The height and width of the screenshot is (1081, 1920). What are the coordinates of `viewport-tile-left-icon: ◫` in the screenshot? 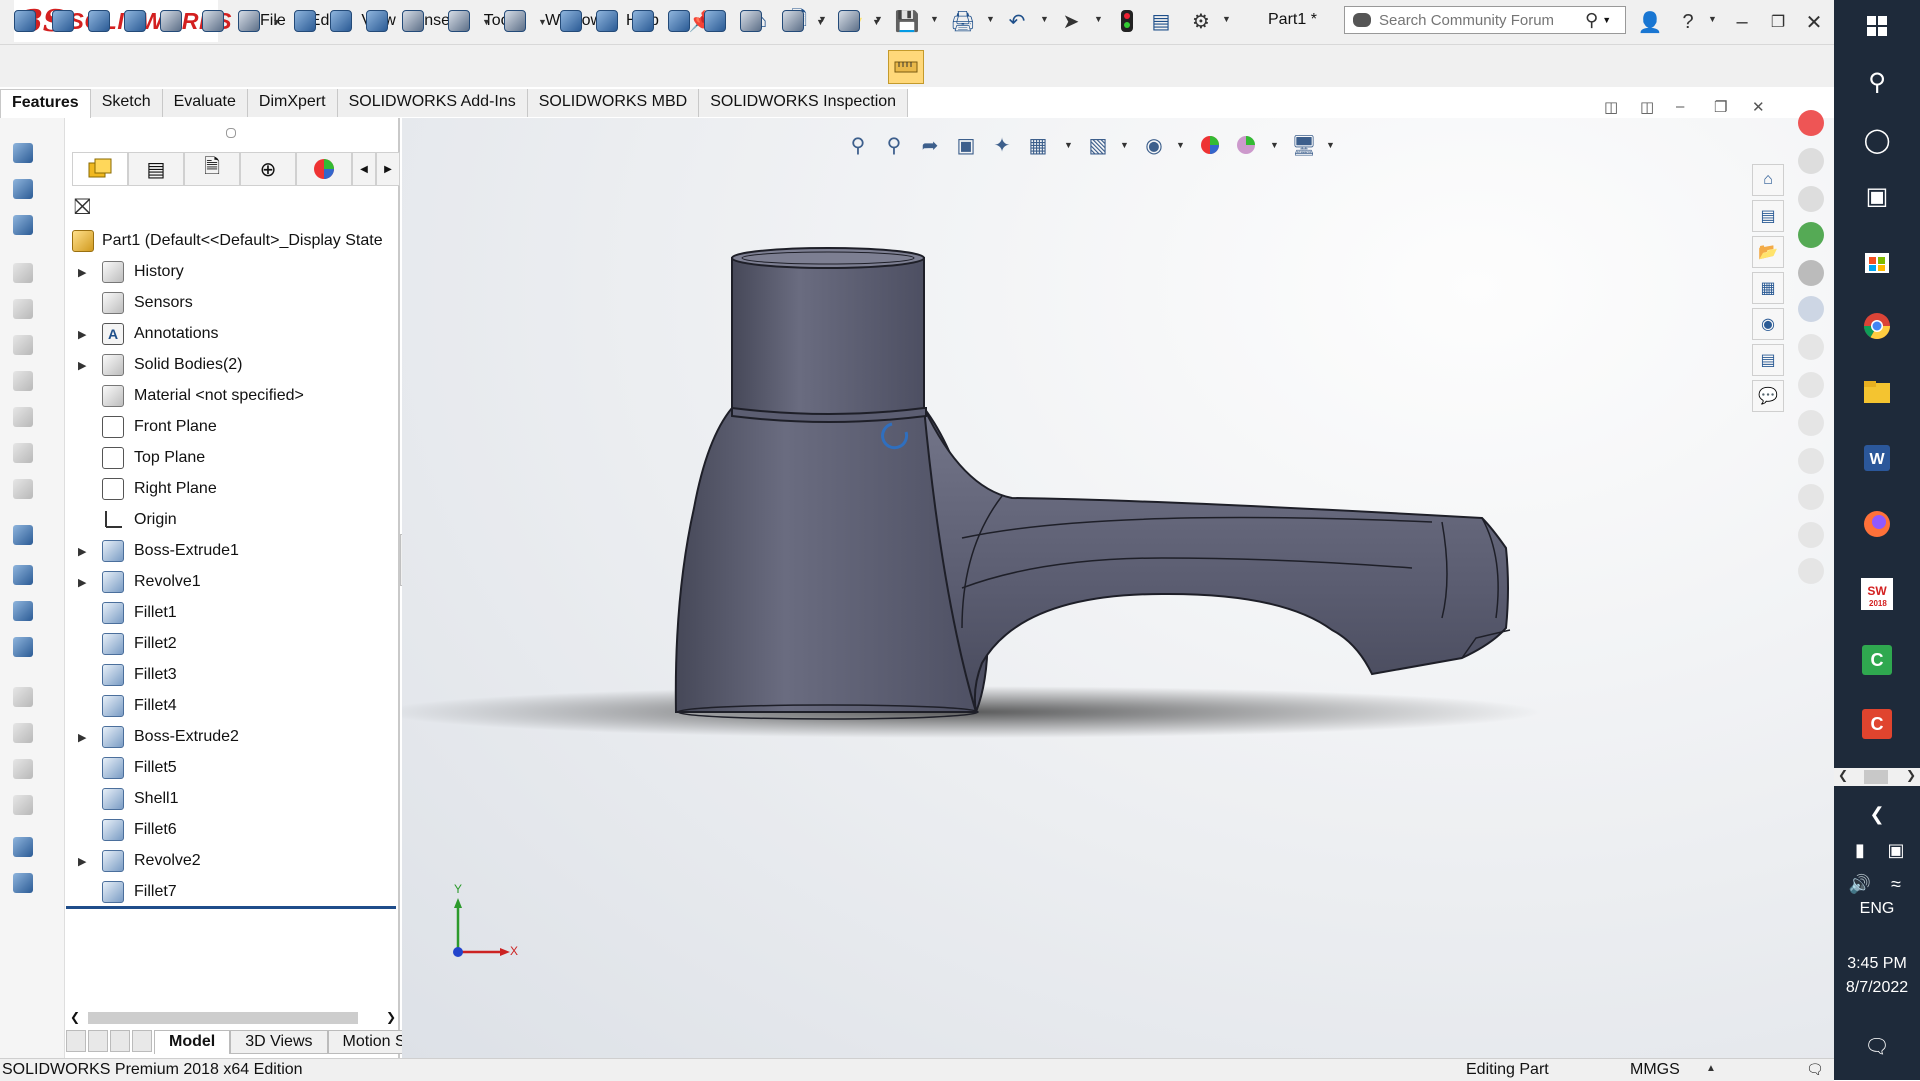 It's located at (1611, 107).